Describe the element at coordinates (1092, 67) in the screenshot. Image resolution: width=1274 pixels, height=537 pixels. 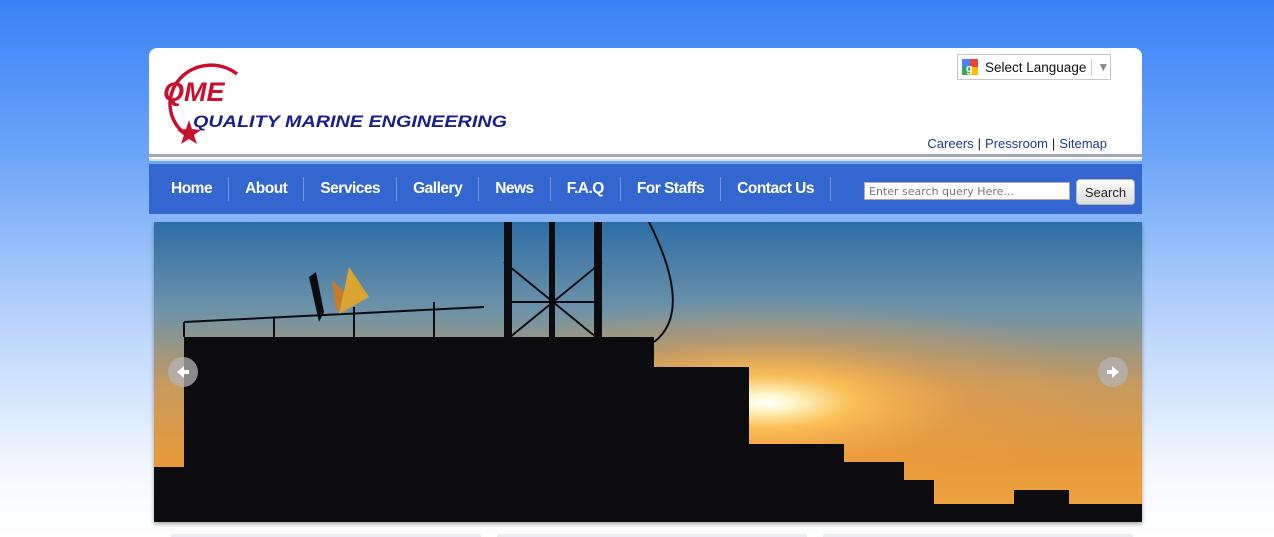
I see `divider` at that location.